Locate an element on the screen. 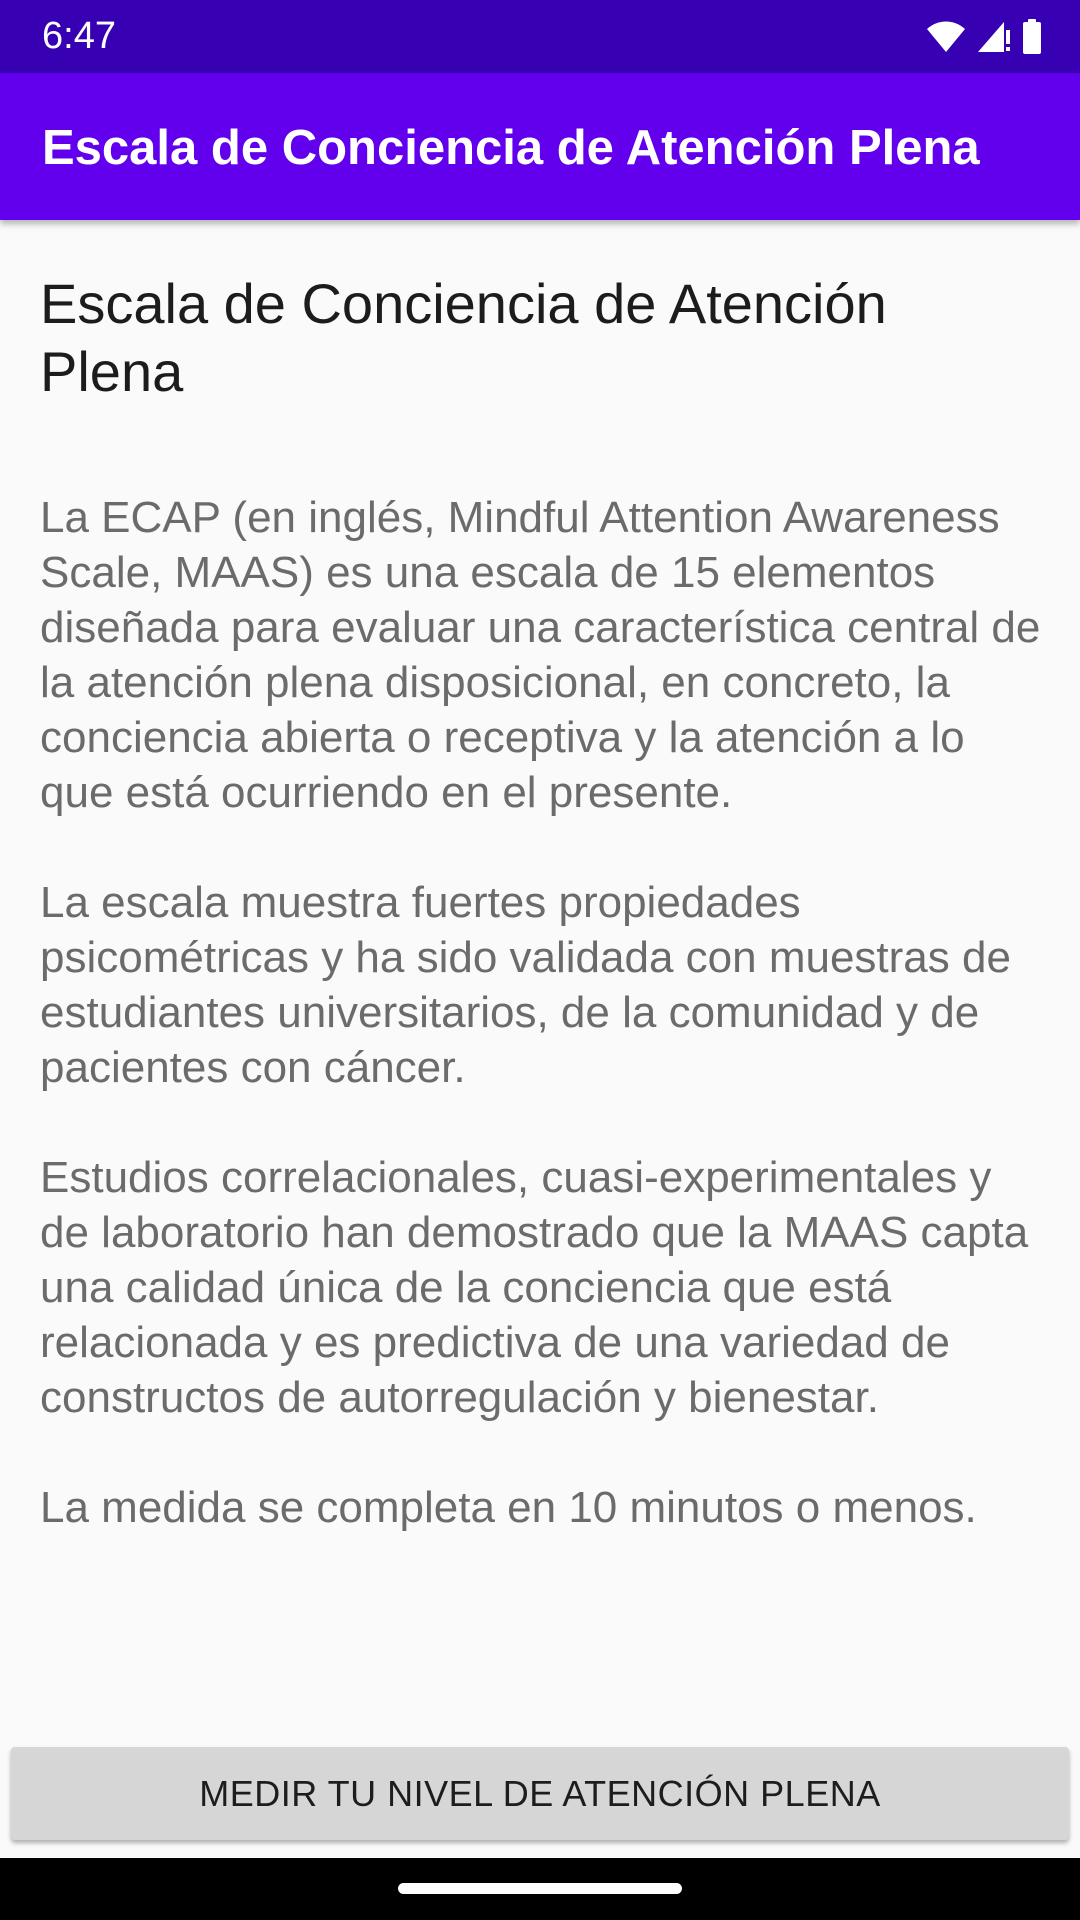 Image resolution: width=1080 pixels, height=1920 pixels. home-gesture-handle is located at coordinates (540, 1888).